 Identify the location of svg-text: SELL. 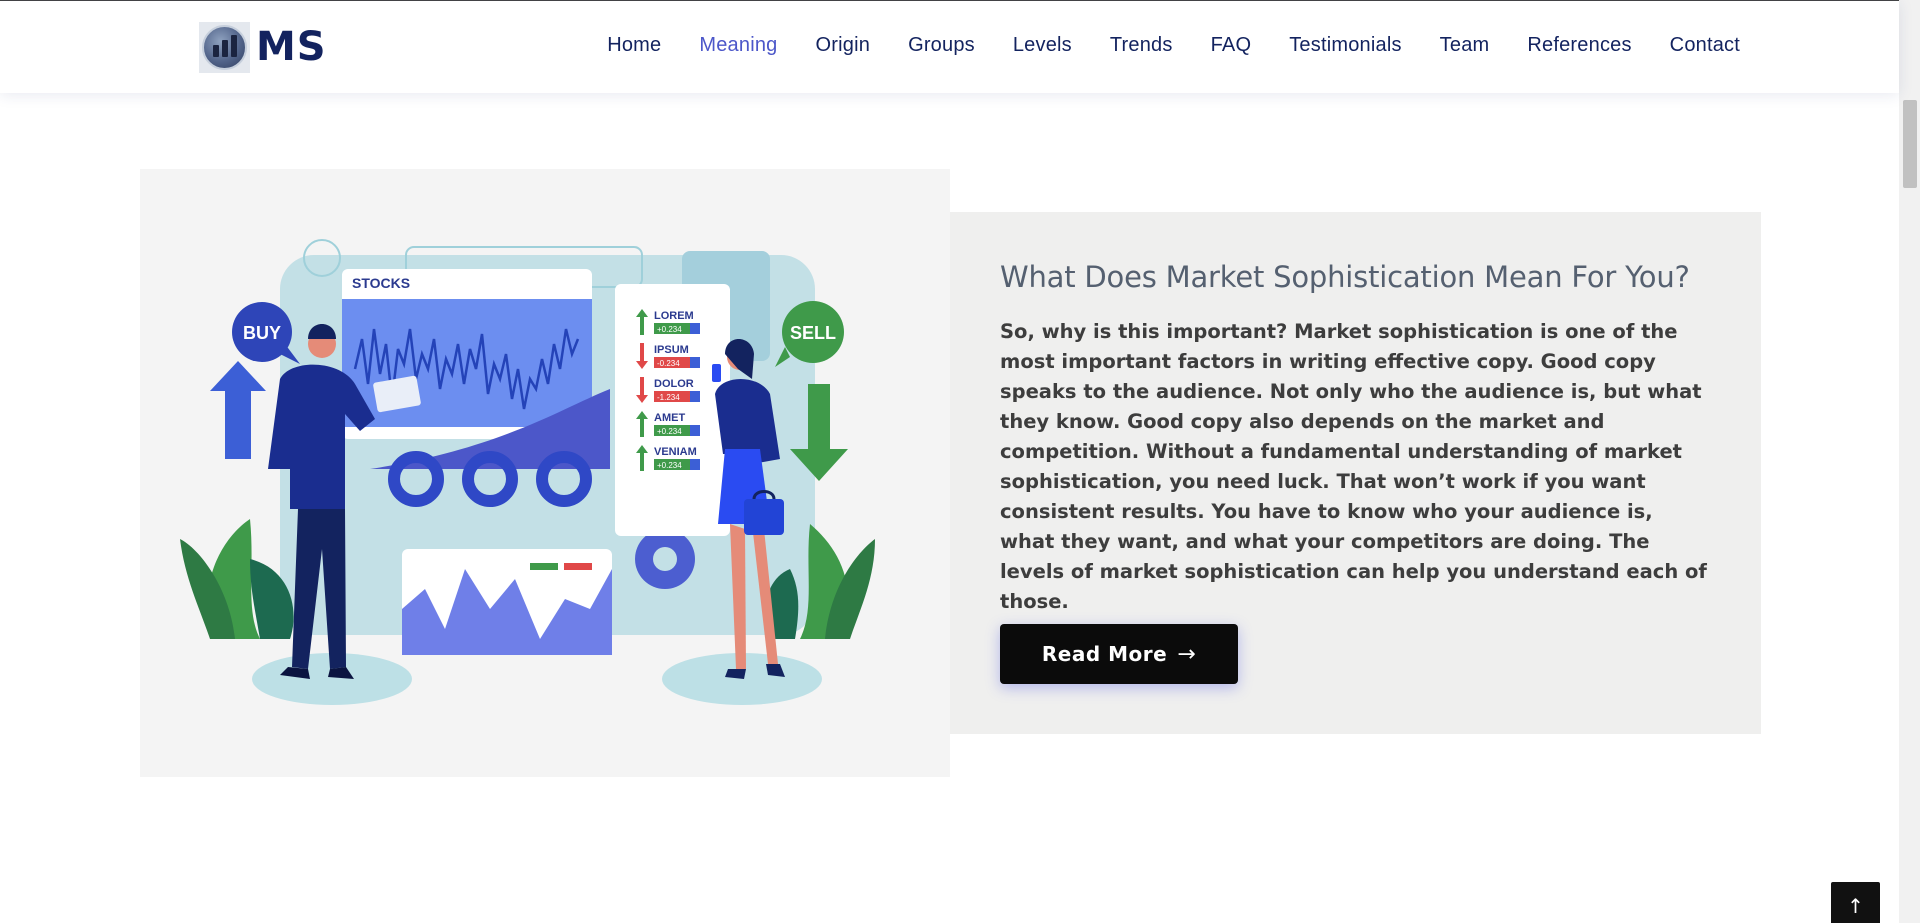
(813, 333).